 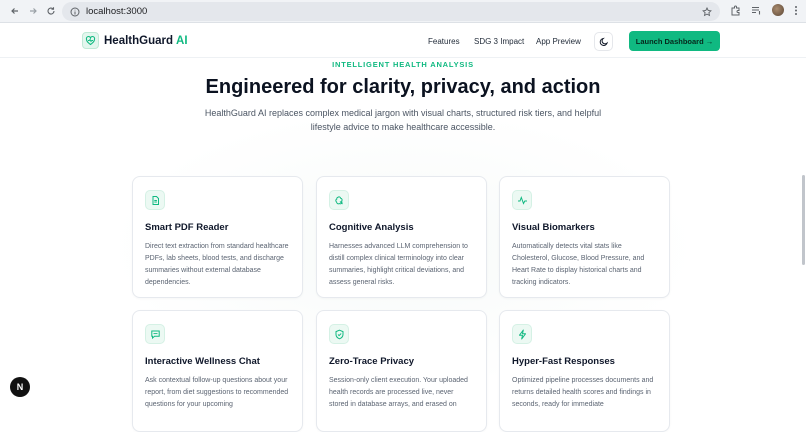 I want to click on brand-logo-link: HealthGuard AI, so click(x=135, y=40).